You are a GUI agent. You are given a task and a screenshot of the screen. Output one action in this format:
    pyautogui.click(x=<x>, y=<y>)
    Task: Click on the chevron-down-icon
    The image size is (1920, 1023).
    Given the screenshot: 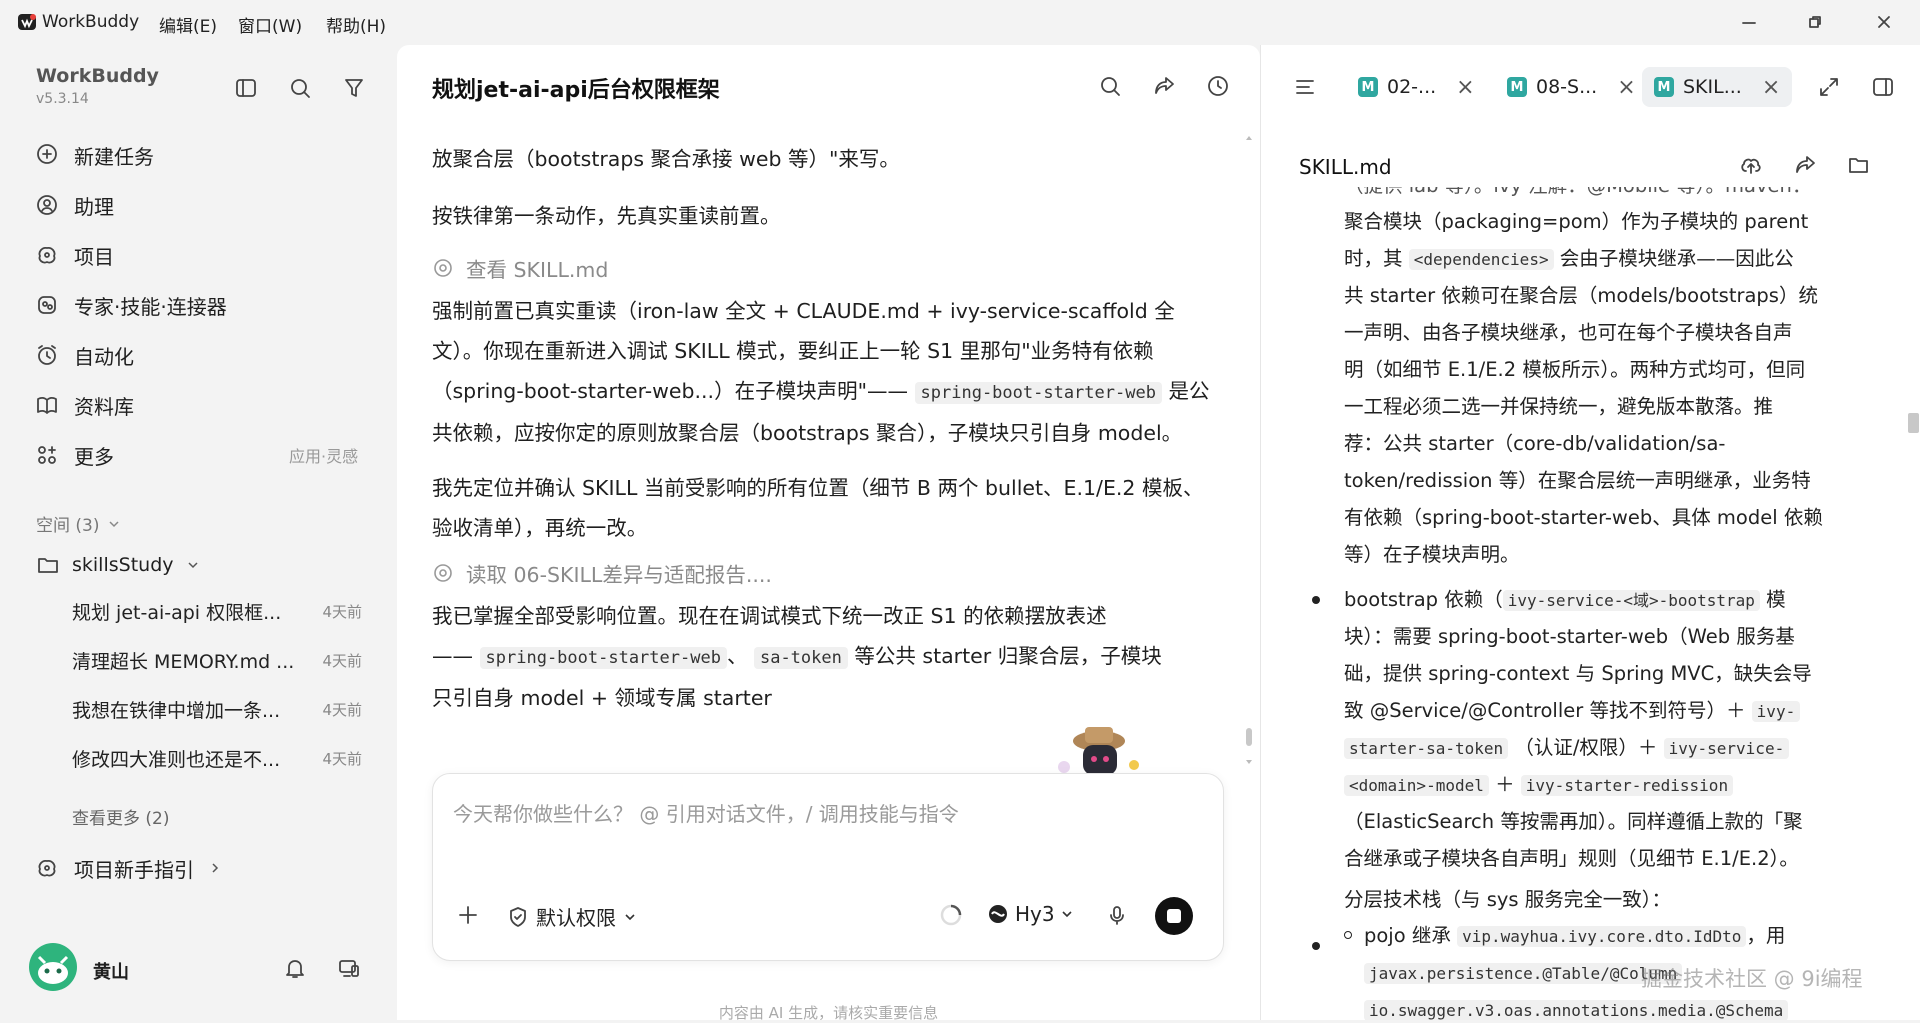 What is the action you would take?
    pyautogui.click(x=114, y=523)
    